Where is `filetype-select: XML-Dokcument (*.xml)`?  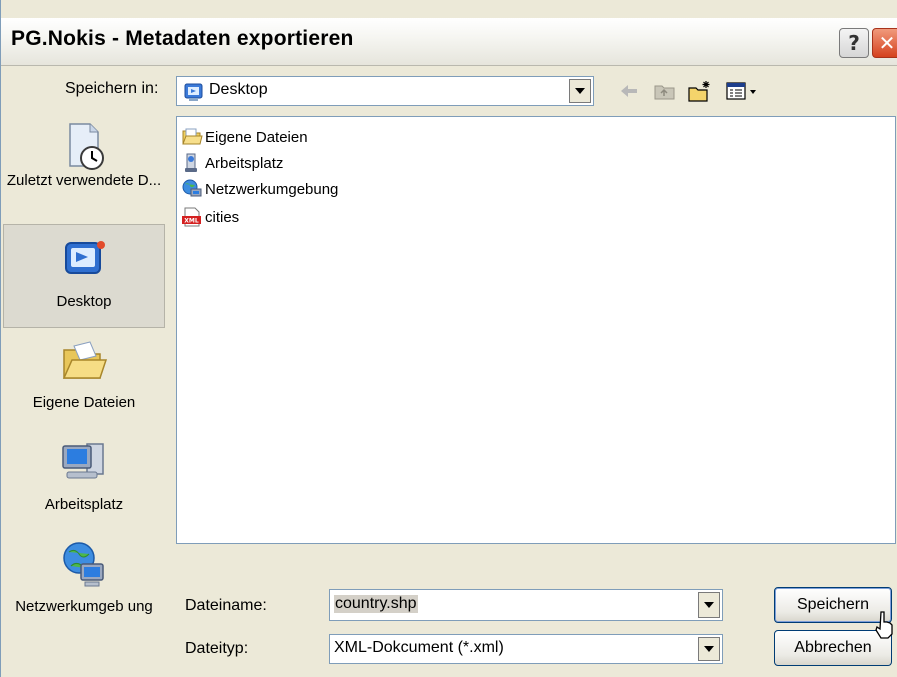
filetype-select: XML-Dokcument (*.xml) is located at coordinates (526, 649).